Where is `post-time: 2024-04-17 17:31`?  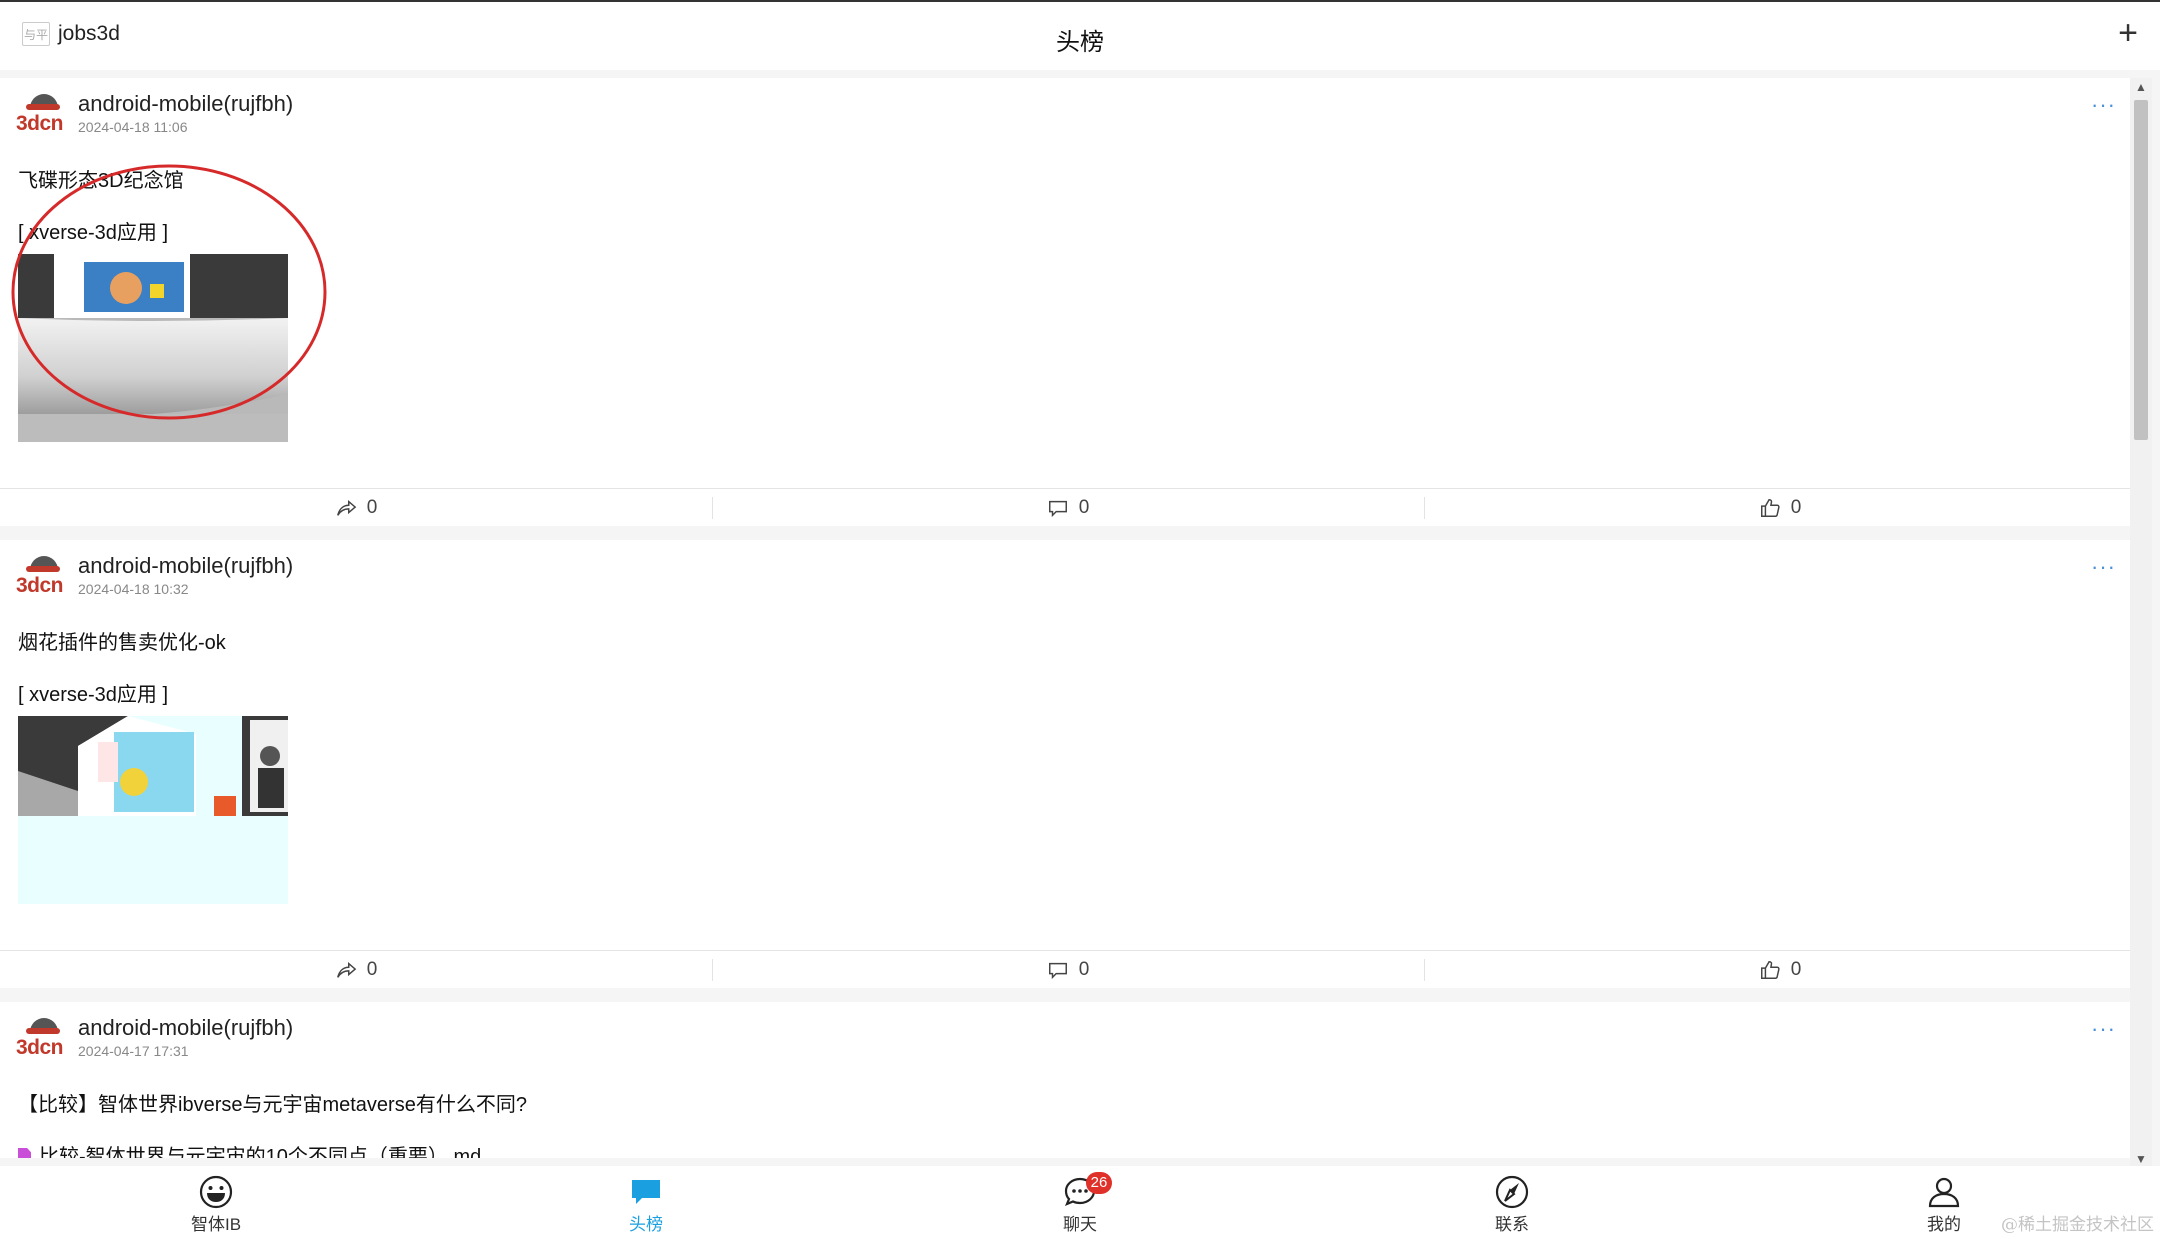 post-time: 2024-04-17 17:31 is located at coordinates (133, 1051).